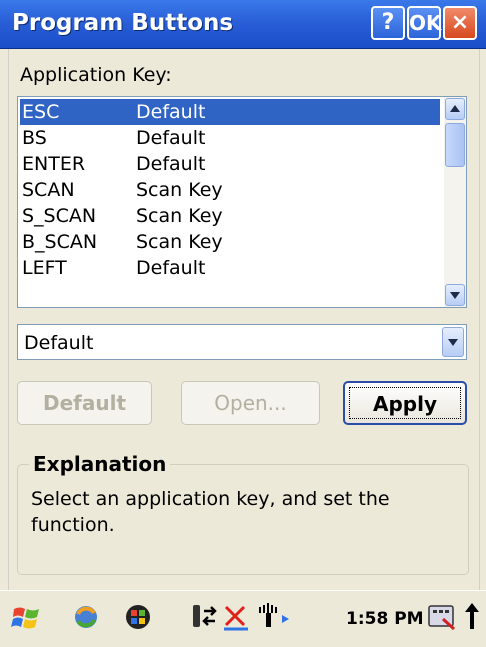 The height and width of the screenshot is (647, 486). I want to click on list-item-key: ESC, so click(41, 112).